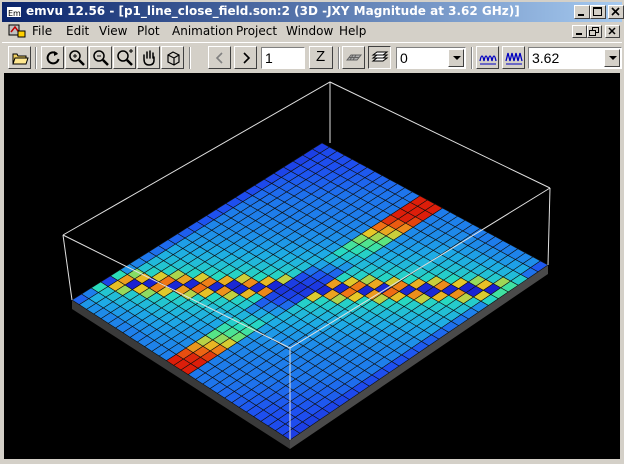 This screenshot has height=464, width=624. What do you see at coordinates (352, 31) in the screenshot?
I see `menu-help: Help` at bounding box center [352, 31].